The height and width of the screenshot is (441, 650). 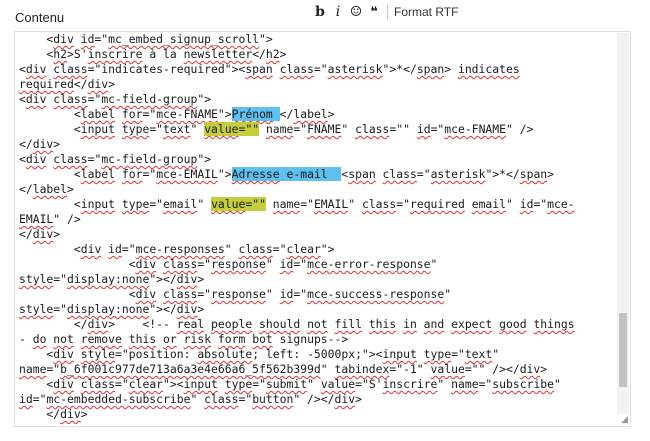 What do you see at coordinates (316, 54) in the screenshot?
I see `code-line: <h2>S'inscrire à la newsletter</h2>` at bounding box center [316, 54].